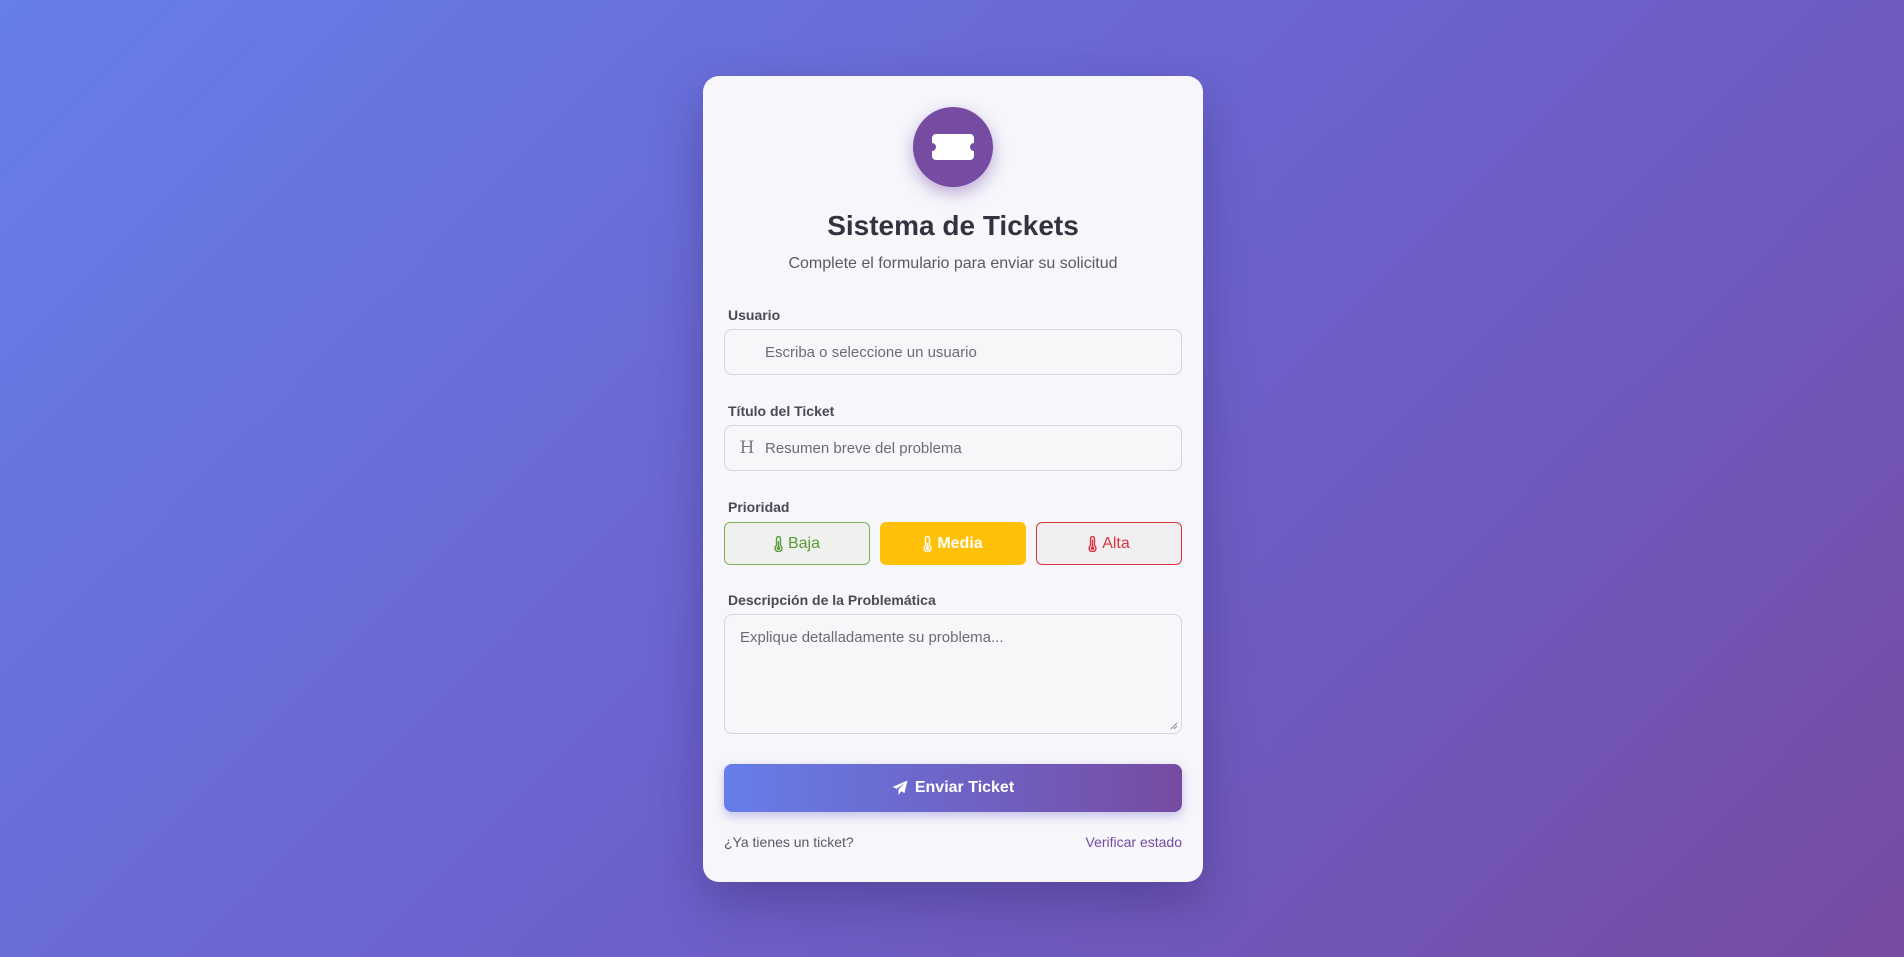 Image resolution: width=1904 pixels, height=957 pixels. I want to click on priority-low-button: Baja, so click(797, 543).